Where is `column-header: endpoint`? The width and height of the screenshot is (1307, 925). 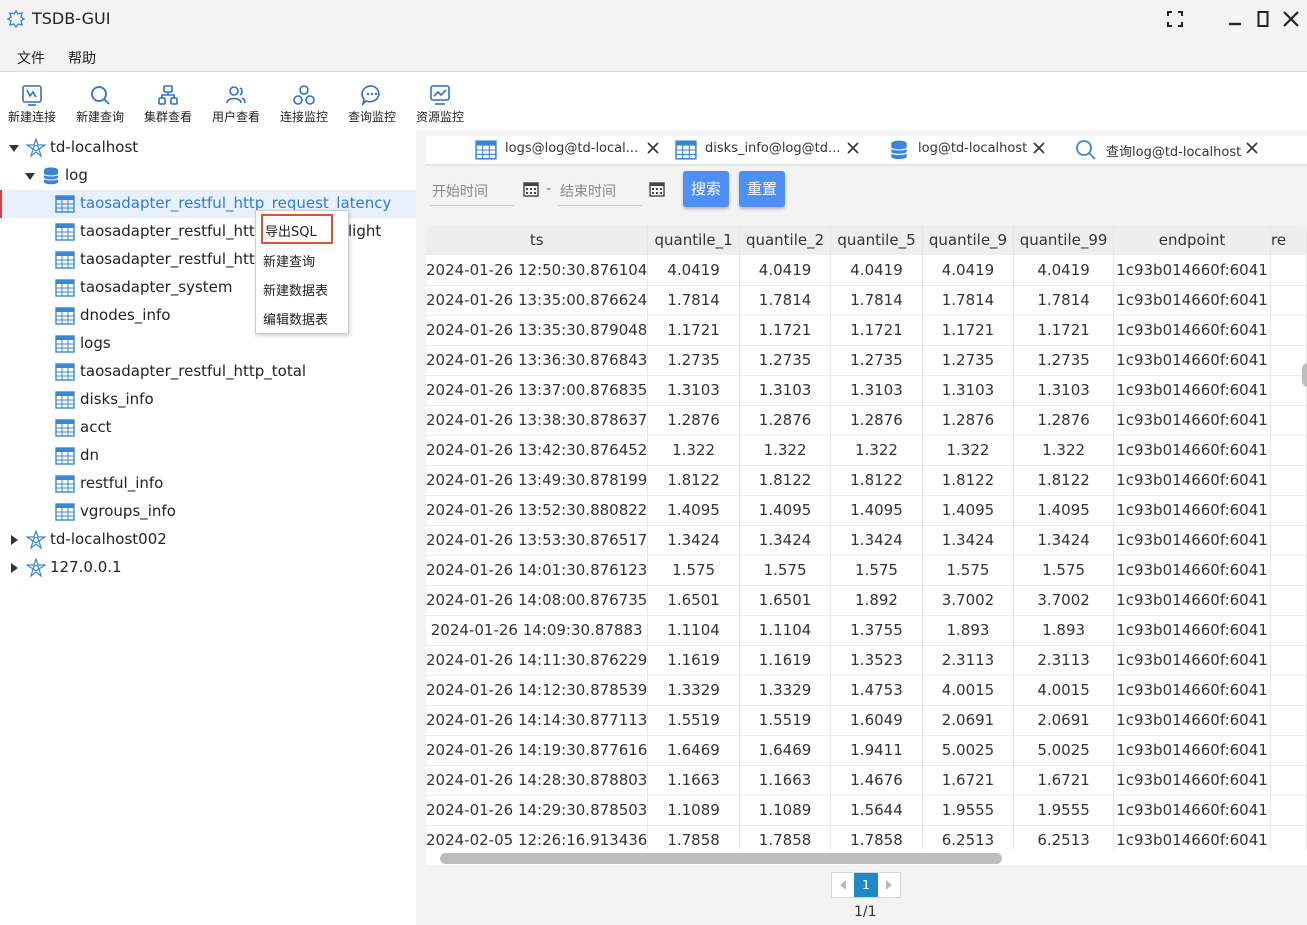
column-header: endpoint is located at coordinates (1192, 240).